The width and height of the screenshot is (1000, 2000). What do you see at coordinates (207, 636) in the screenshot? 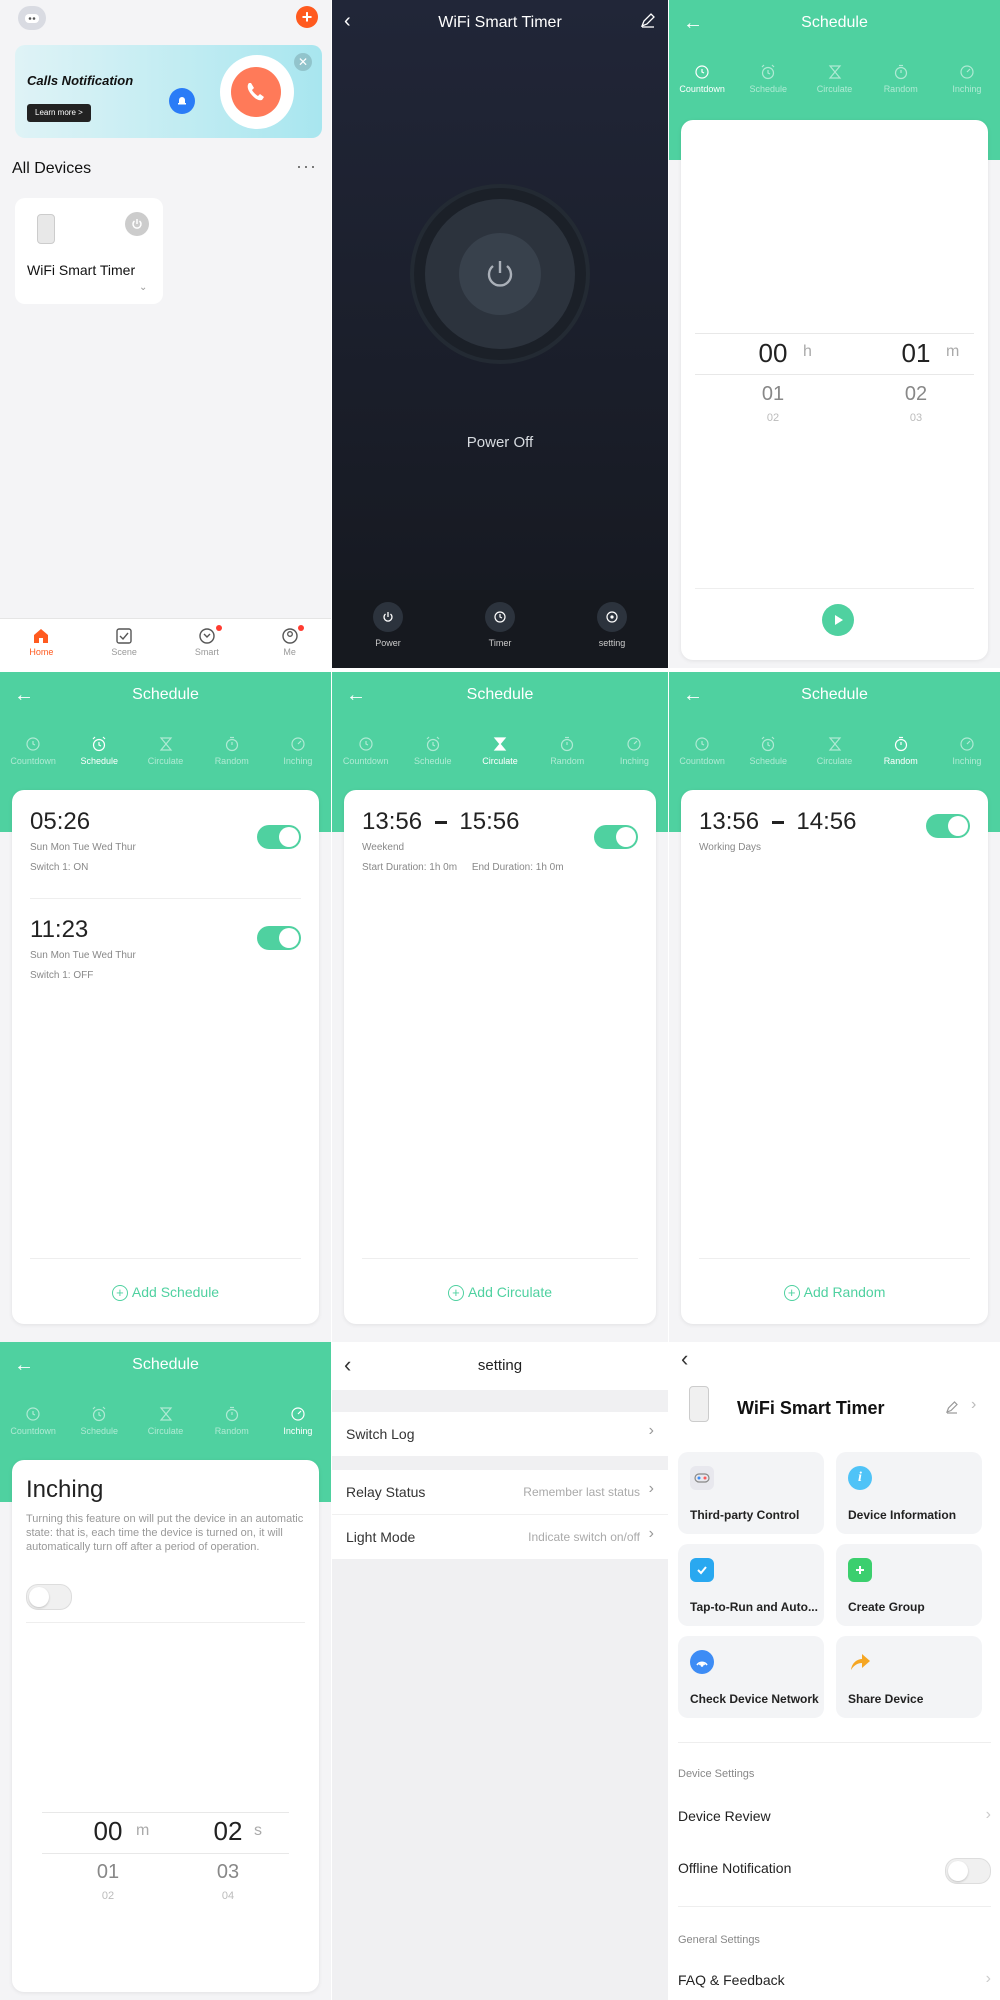
I see `smart-icon` at bounding box center [207, 636].